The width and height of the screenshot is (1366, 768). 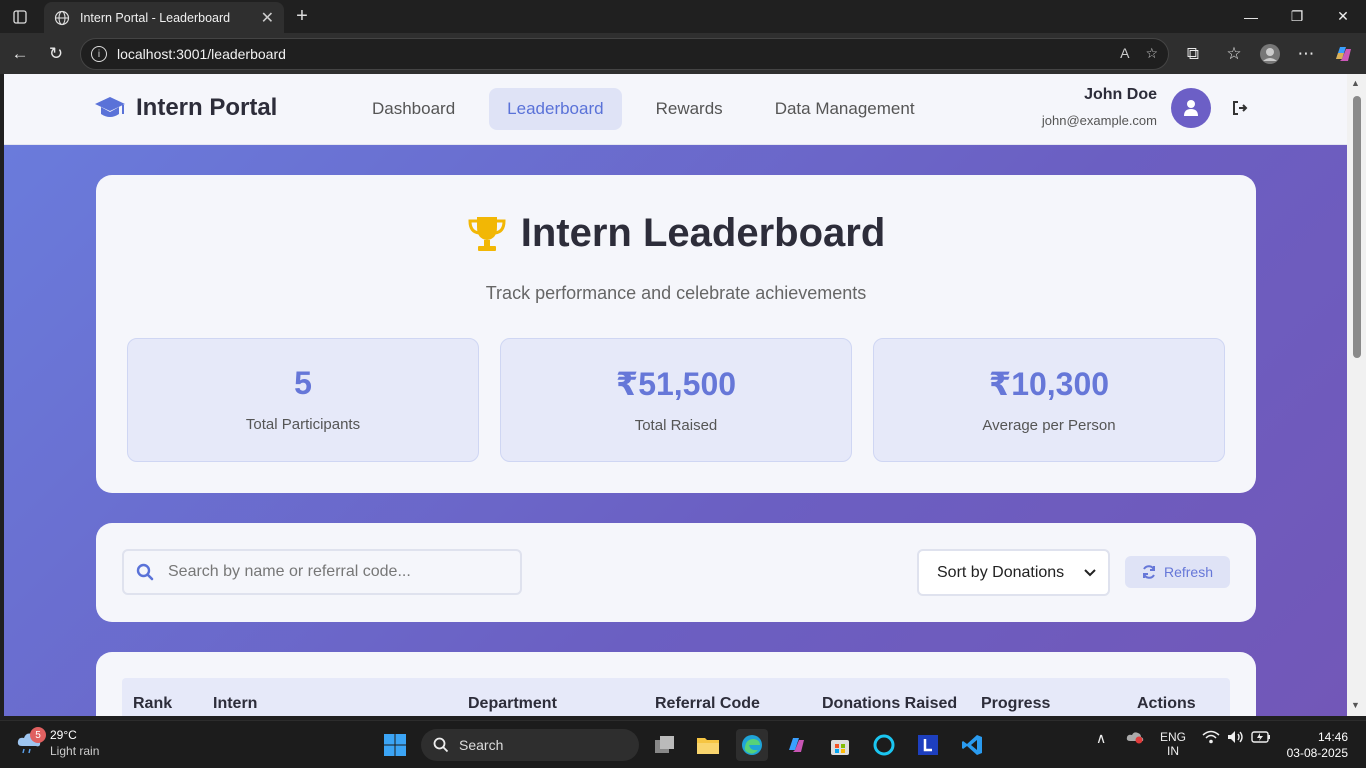 What do you see at coordinates (303, 400) in the screenshot?
I see `stat-total-participants: 5 Total Participants` at bounding box center [303, 400].